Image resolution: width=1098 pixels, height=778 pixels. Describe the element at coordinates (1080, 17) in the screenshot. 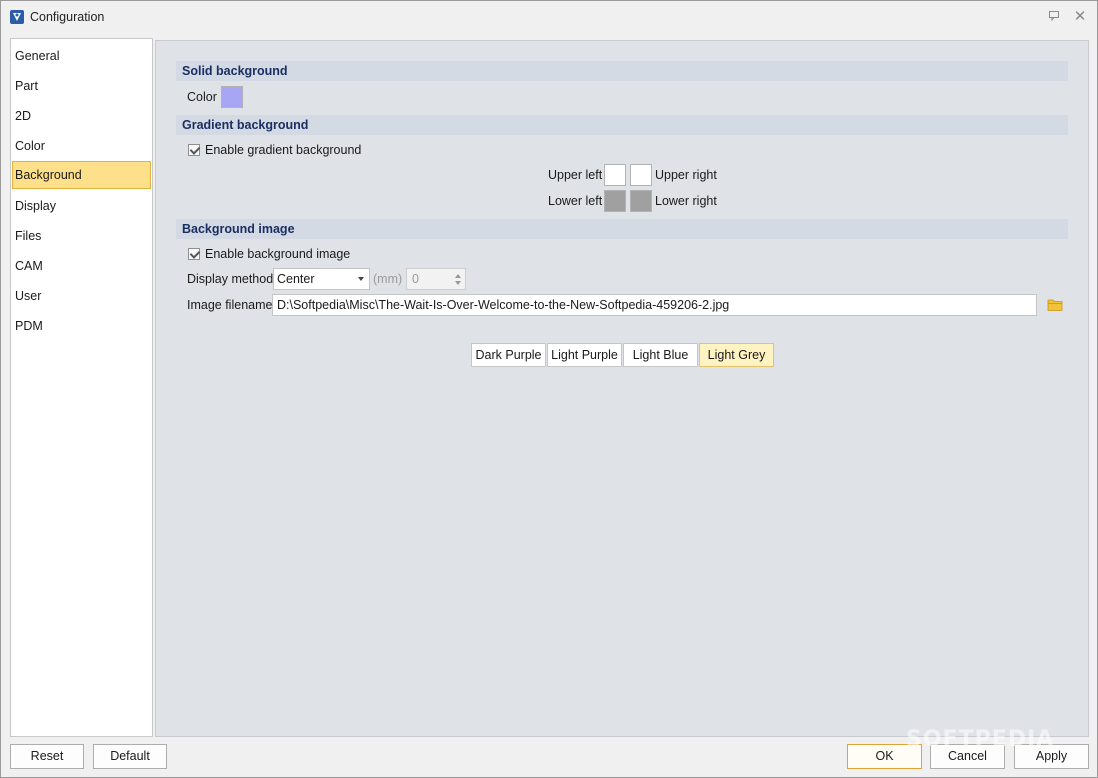

I see `close-icon: ✕` at that location.